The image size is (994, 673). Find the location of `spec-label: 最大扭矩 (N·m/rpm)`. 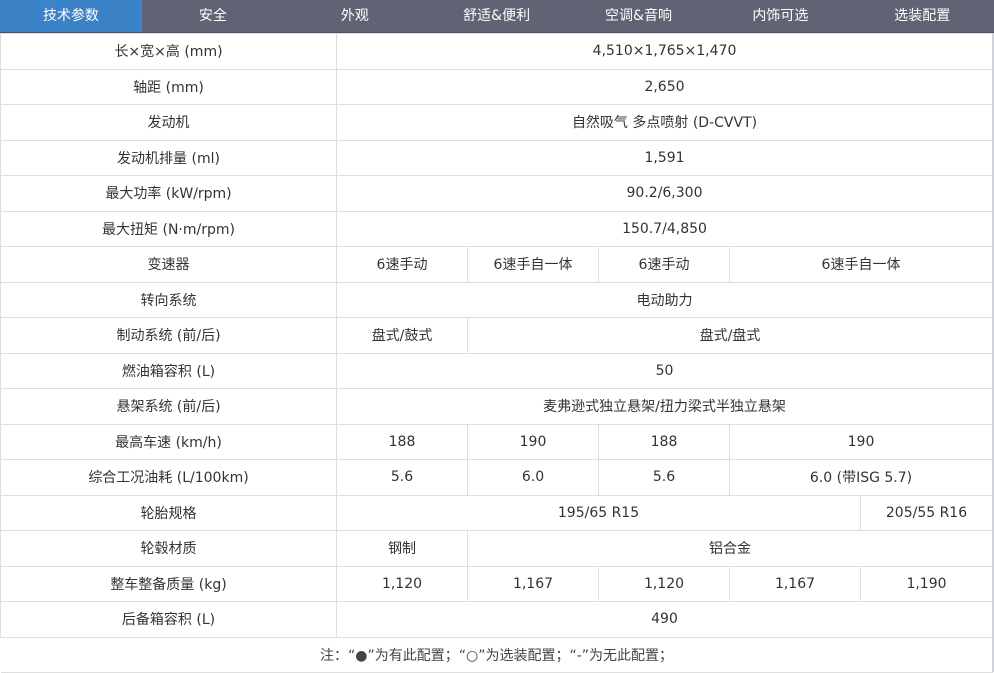

spec-label: 最大扭矩 (N·m/rpm) is located at coordinates (168, 228).